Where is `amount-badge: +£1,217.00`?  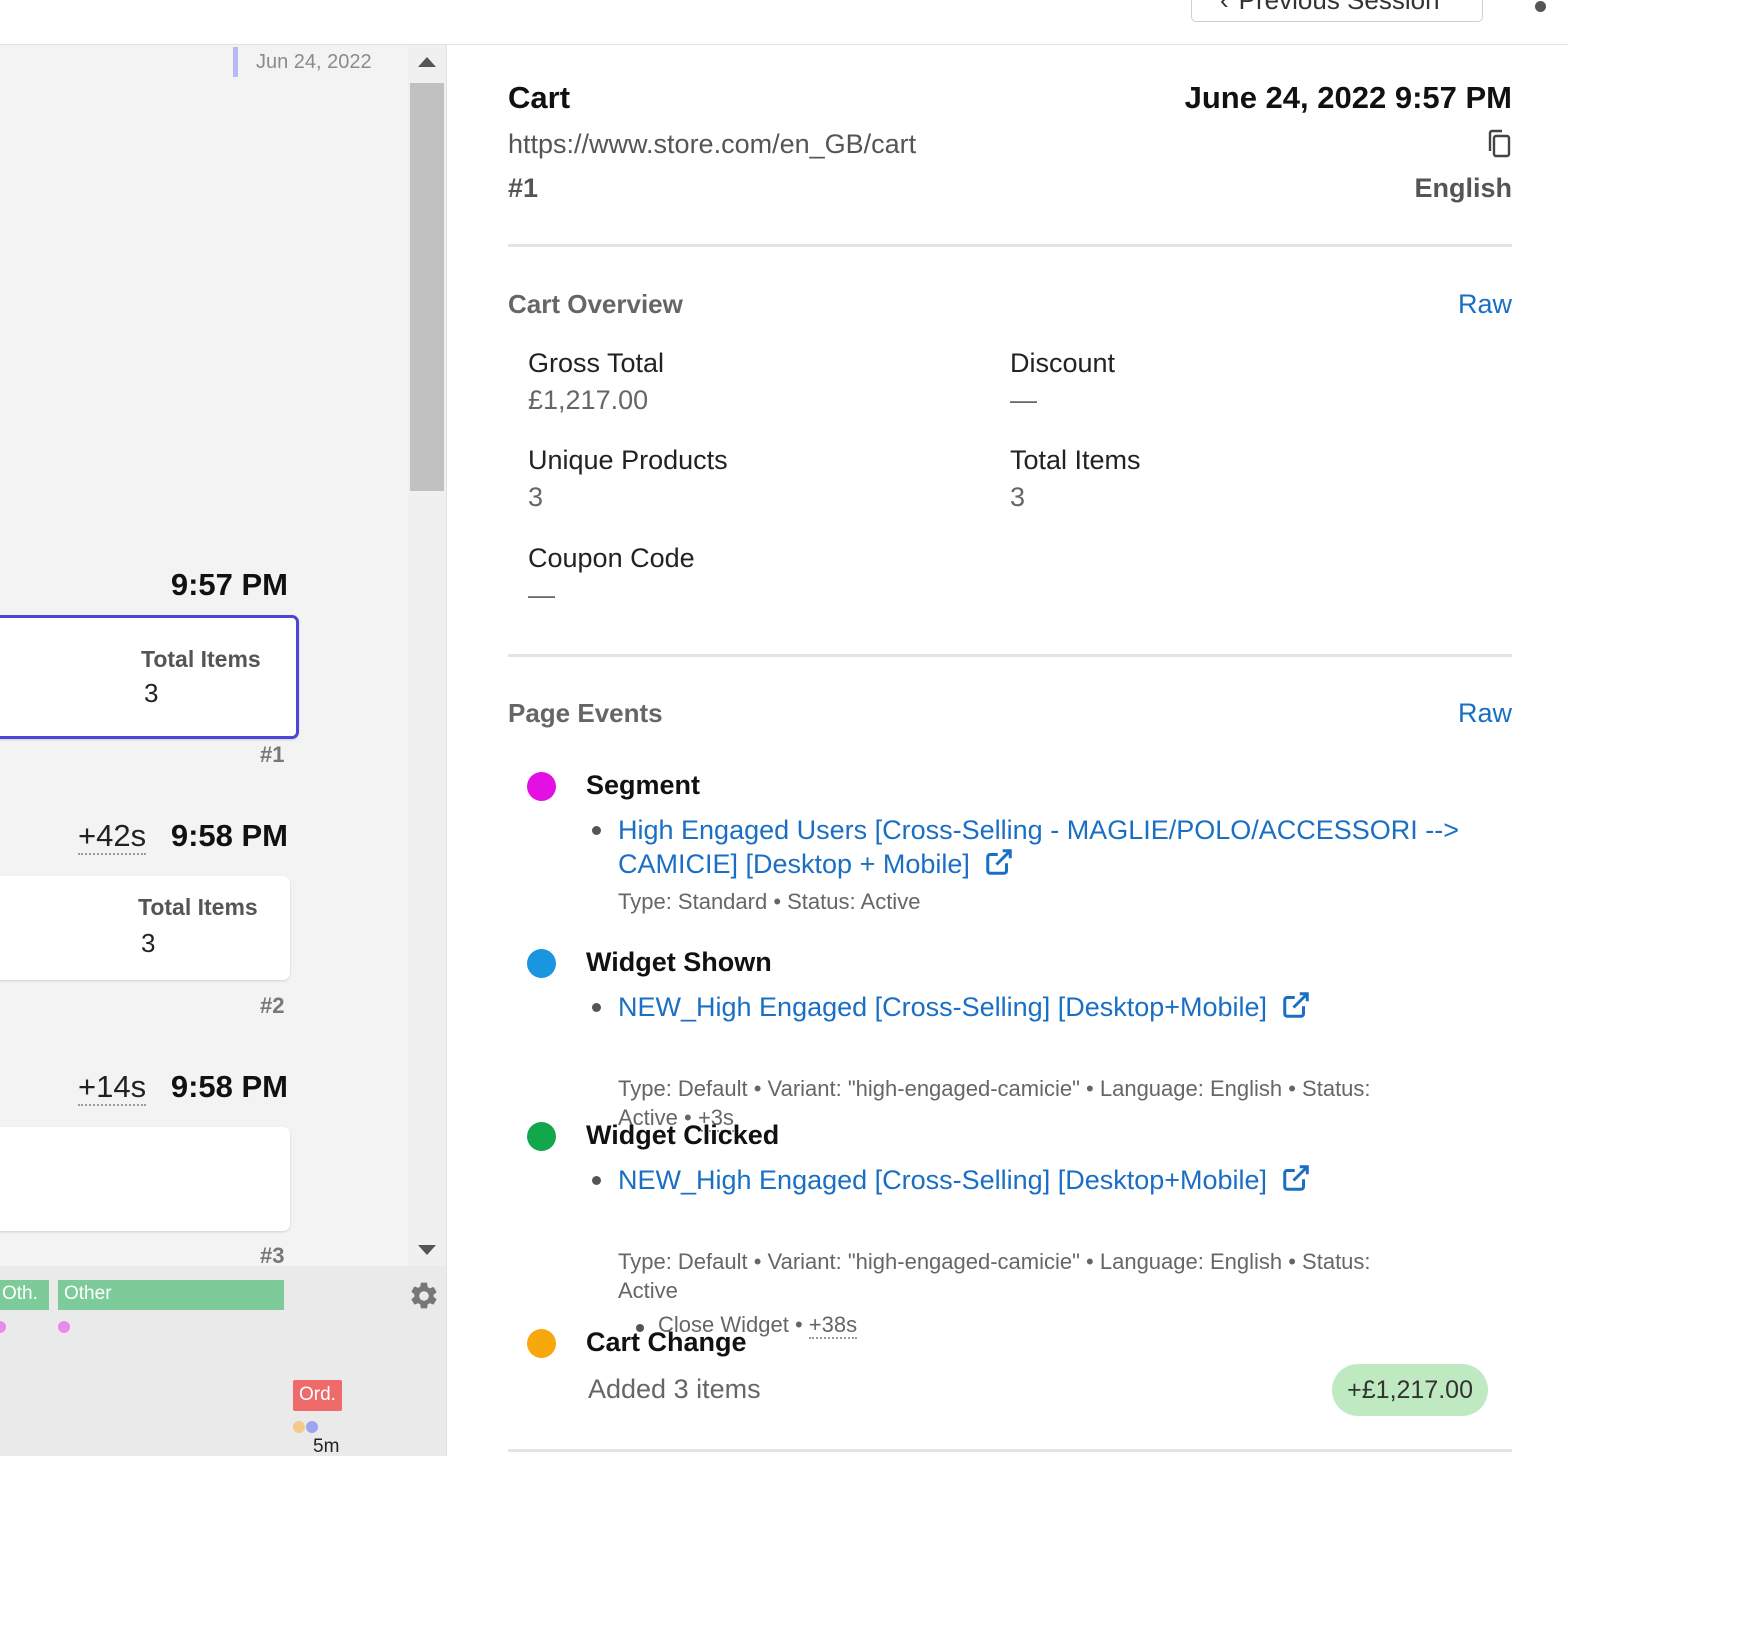
amount-badge: +£1,217.00 is located at coordinates (1410, 1390).